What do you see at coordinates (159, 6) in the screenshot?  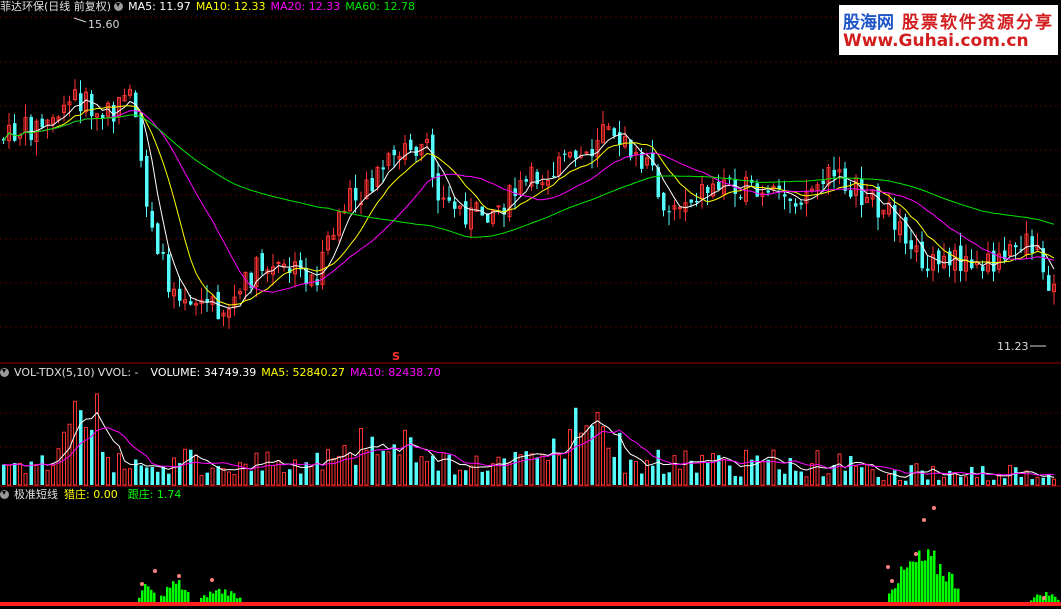 I see `ma5-value: MA5: 11.97` at bounding box center [159, 6].